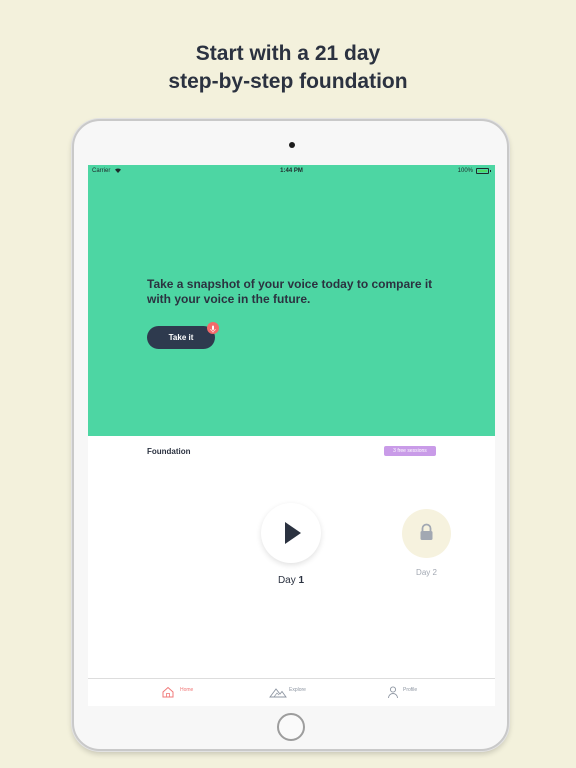 This screenshot has width=576, height=768. I want to click on day-1-label: Day 1, so click(291, 580).